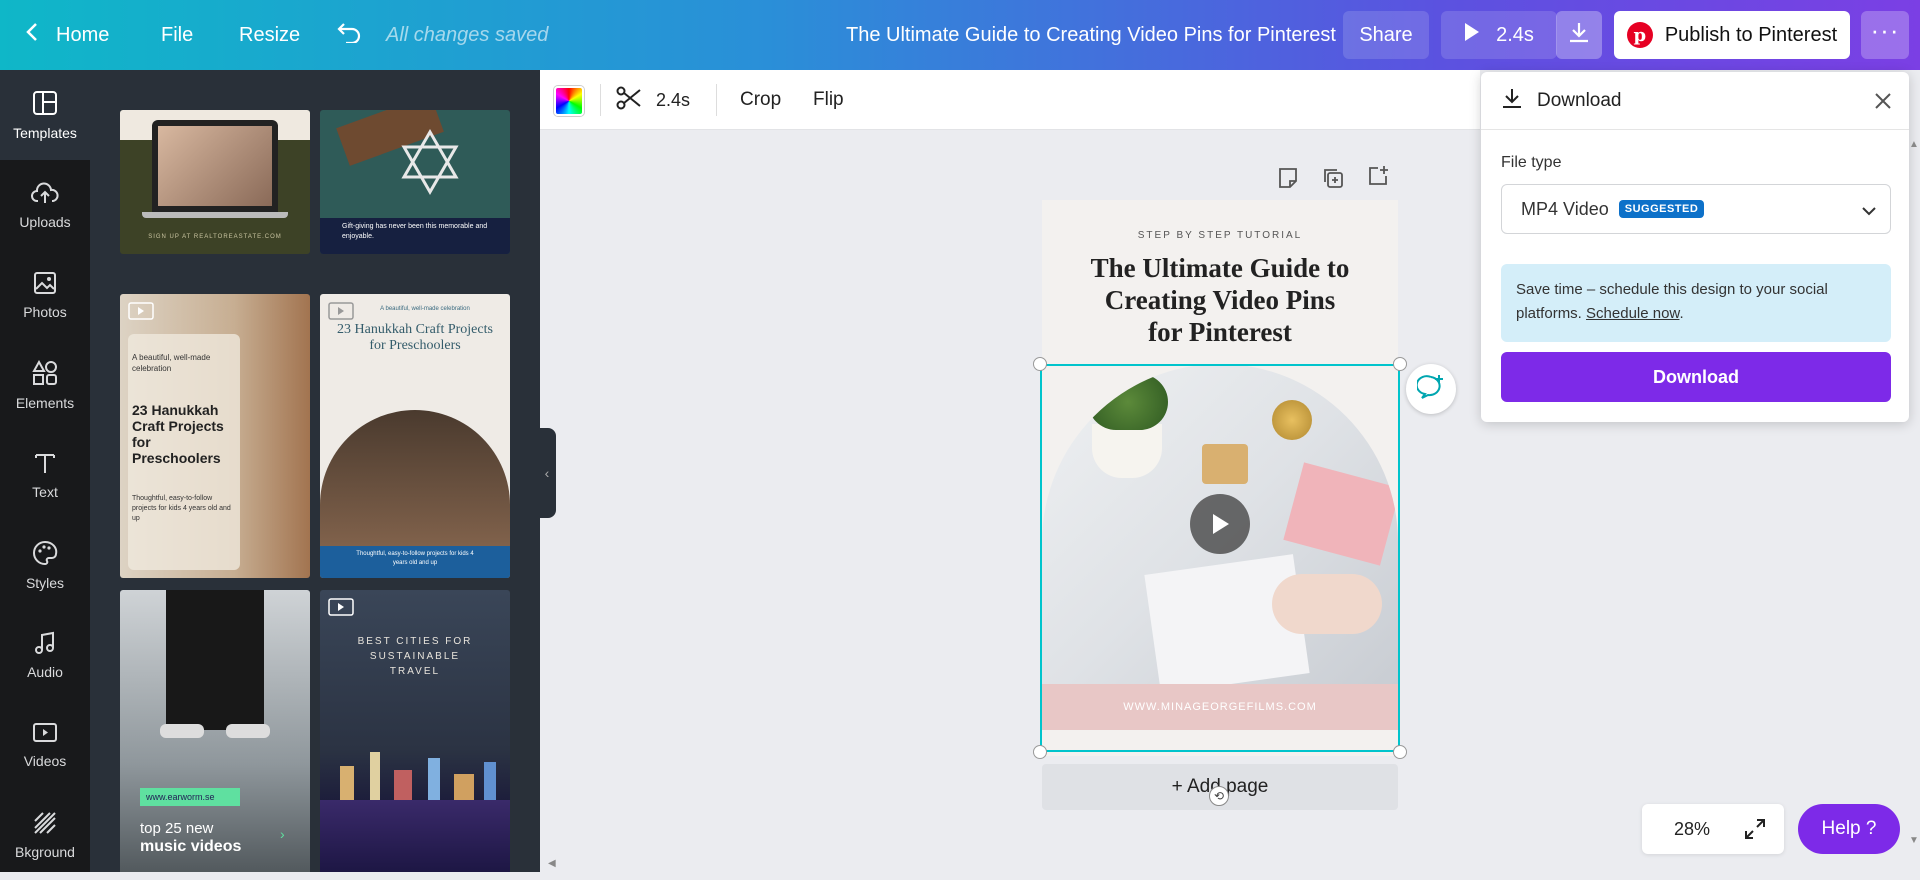 This screenshot has height=880, width=1920. I want to click on chevron-left-icon: ‹, so click(547, 473).